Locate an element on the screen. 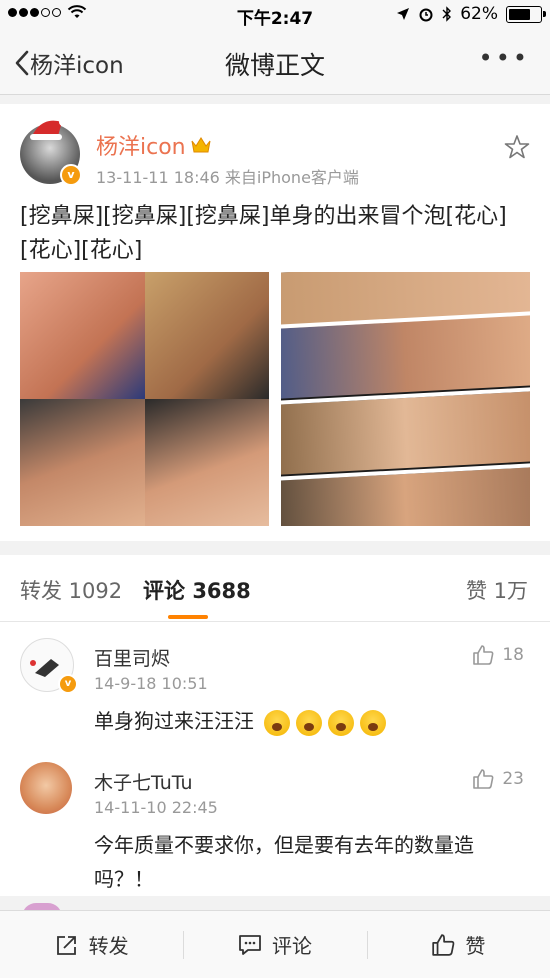 Image resolution: width=550 pixels, height=978 pixels. nav-bar: 杨洋icon 微博正文 ••• is located at coordinates (275, 62).